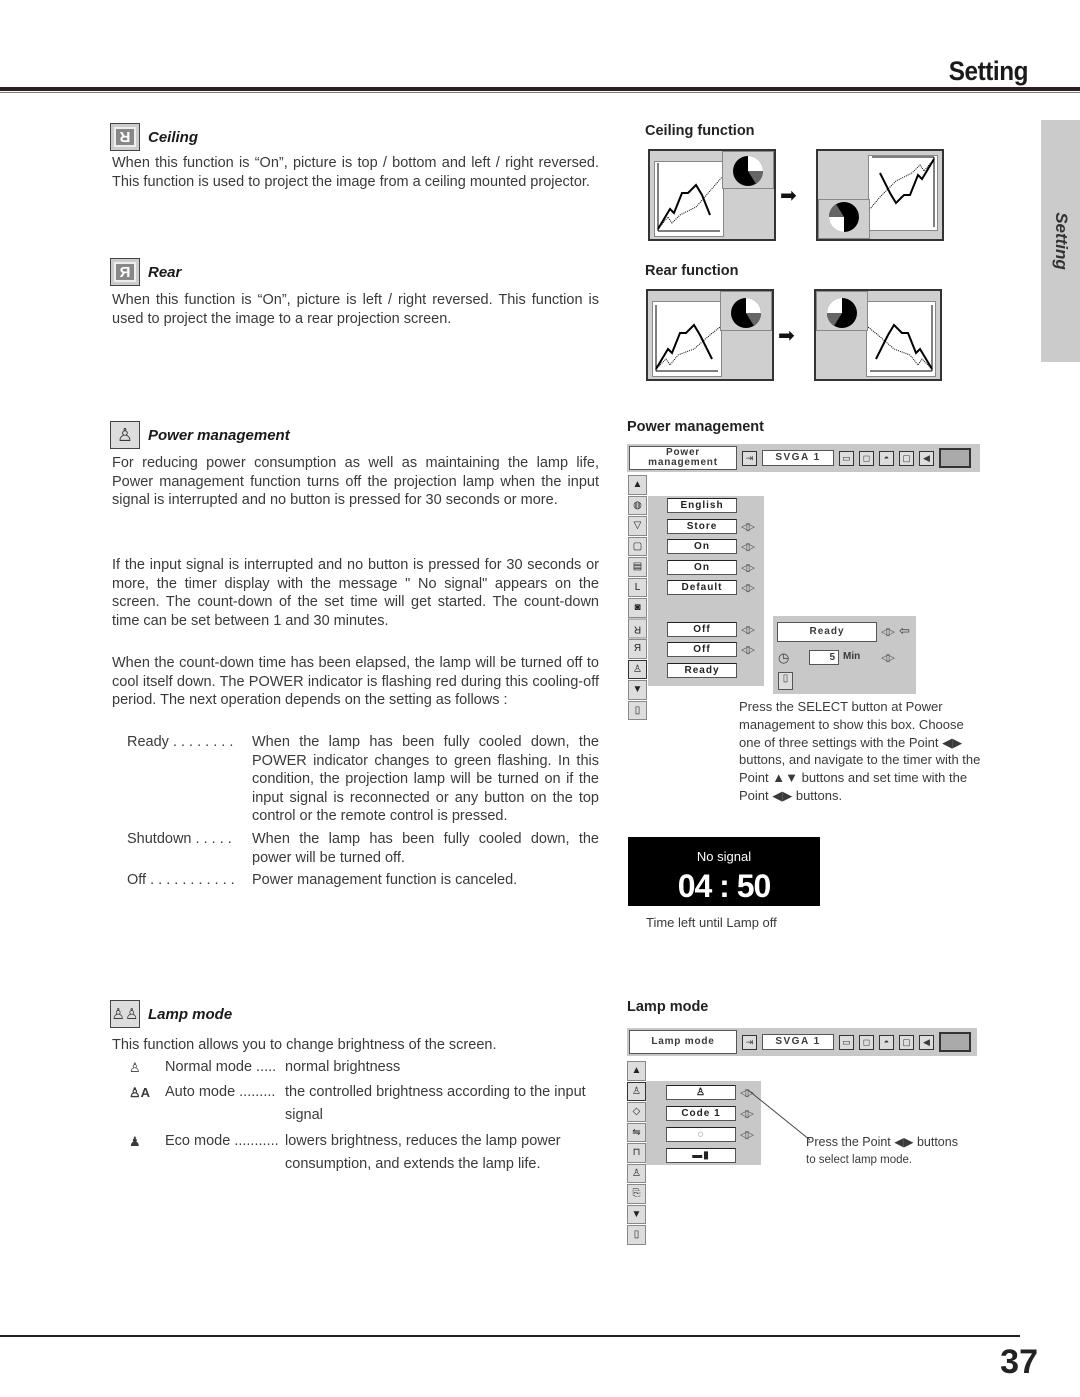  Describe the element at coordinates (165, 272) in the screenshot. I see `rear-title: Rear` at that location.